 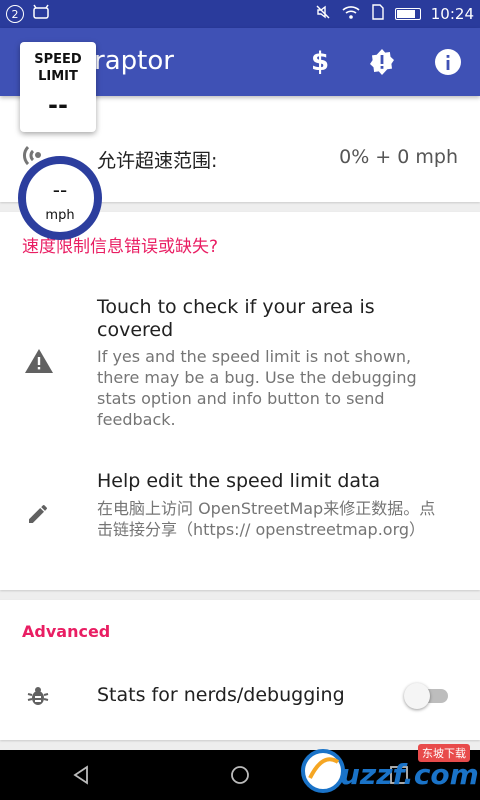 I want to click on advanced-section-header: Advanced, so click(x=66, y=631).